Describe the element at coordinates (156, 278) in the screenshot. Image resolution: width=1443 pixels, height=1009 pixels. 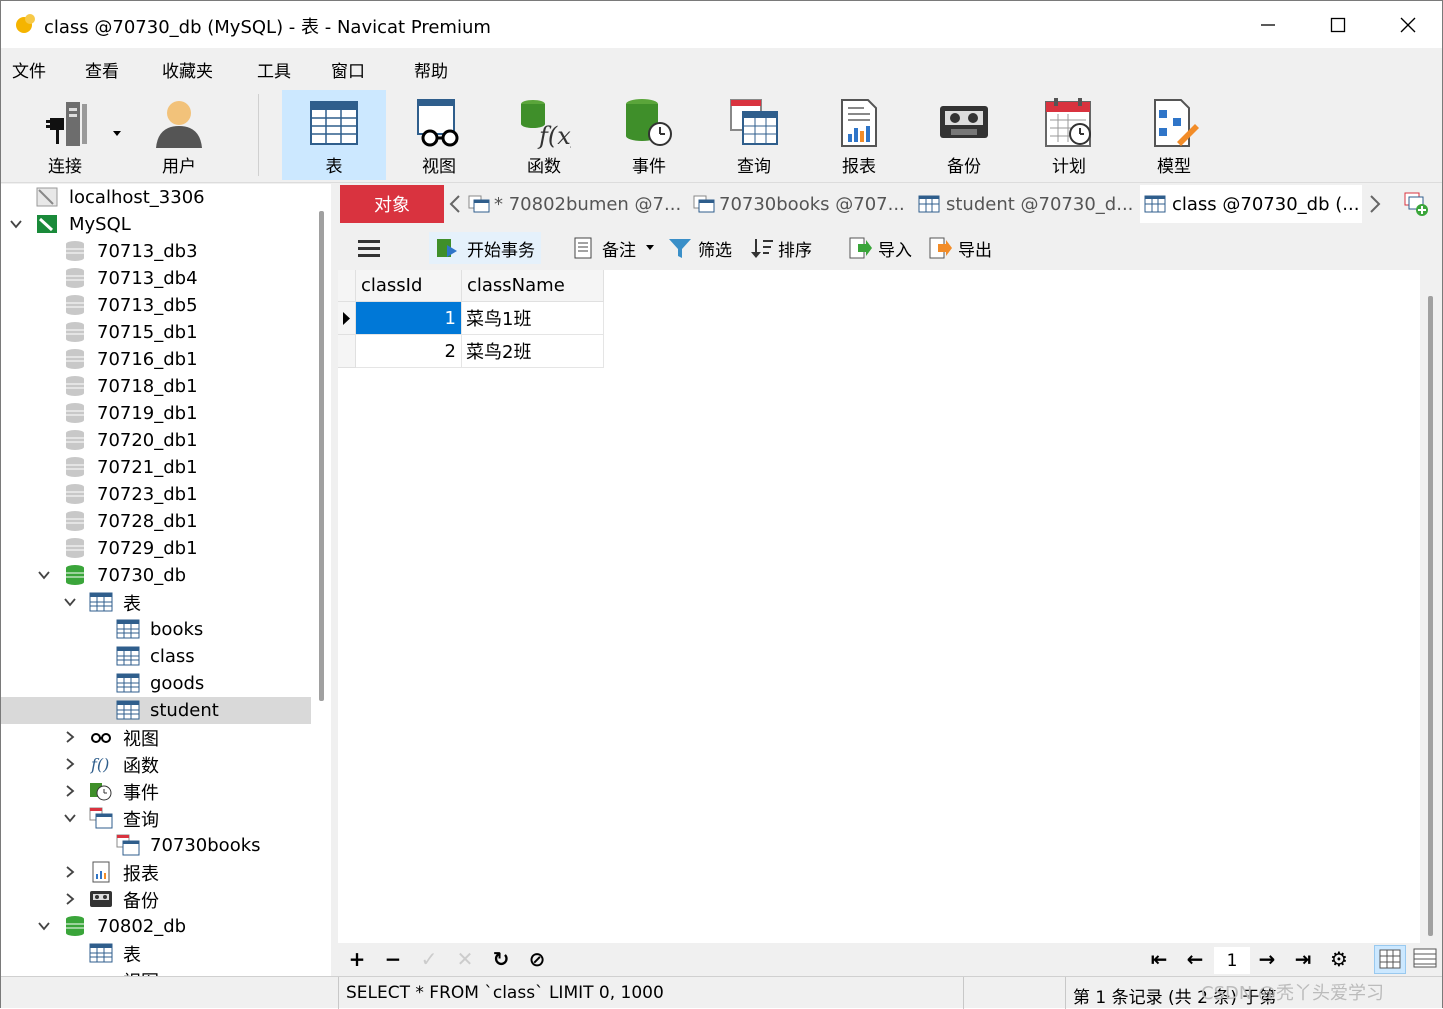
I see `tree-db-item: 70713_db4` at that location.